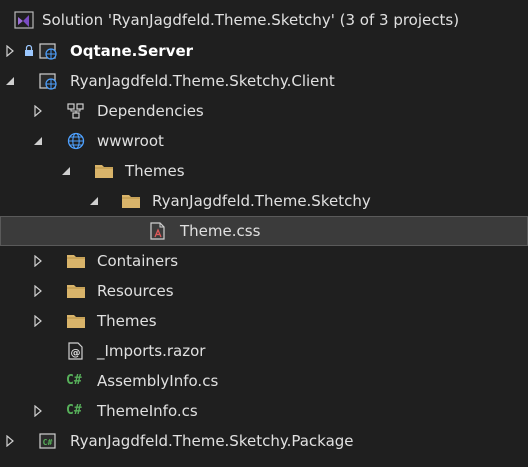 The image size is (528, 467). I want to click on tree-item-sketchy-folder: RyanJagdfeld.Theme.Sketchy, so click(264, 201).